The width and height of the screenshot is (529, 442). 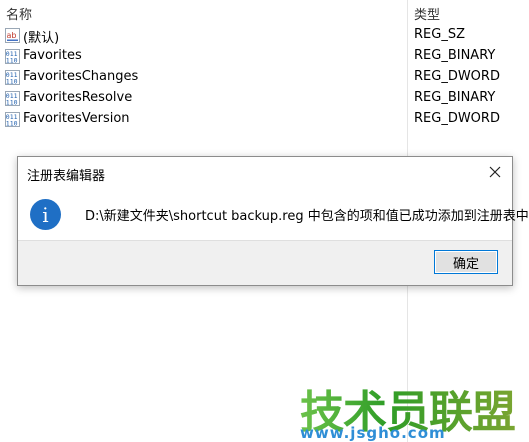 I want to click on registry-value-row: 011 110 FavoritesVersion REG_DWORD, so click(x=264, y=119).